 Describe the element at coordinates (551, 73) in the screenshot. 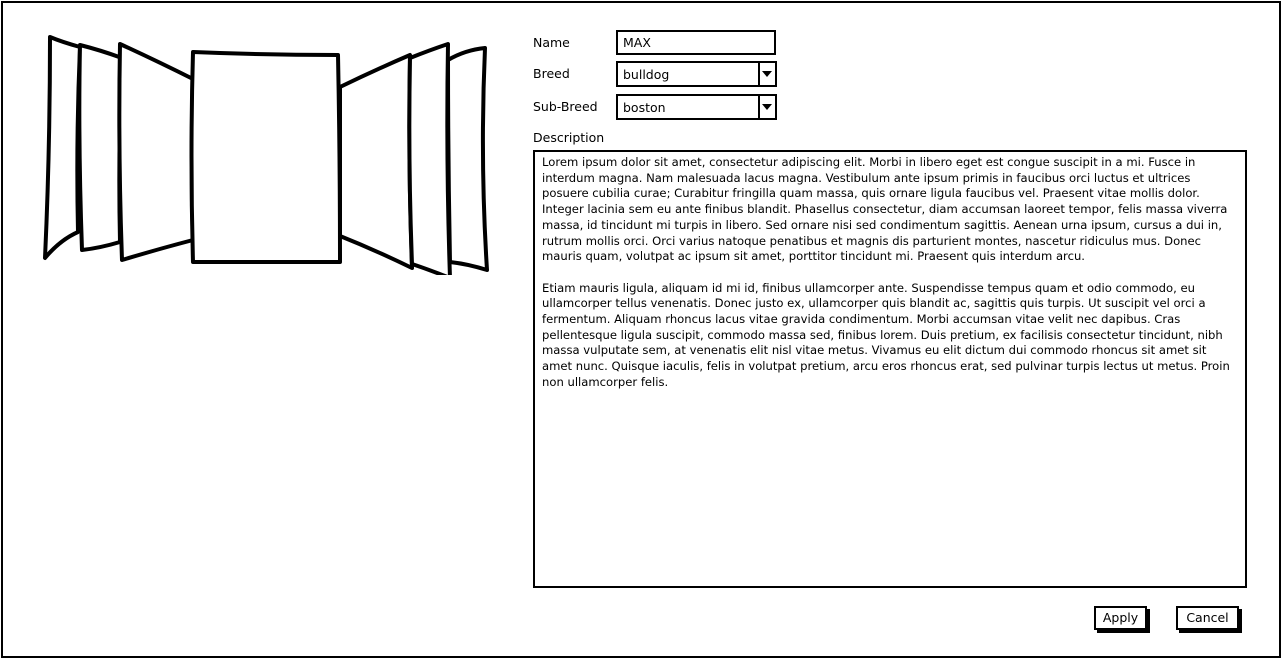

I see `breed-label: Breed` at that location.